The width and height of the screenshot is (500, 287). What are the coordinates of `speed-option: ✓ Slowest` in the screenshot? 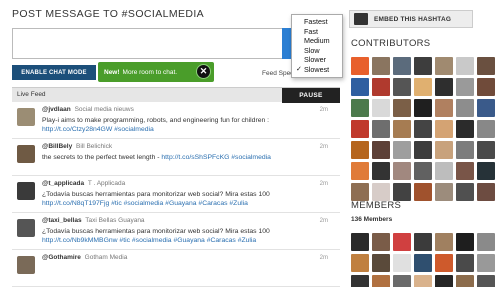 It's located at (317, 70).